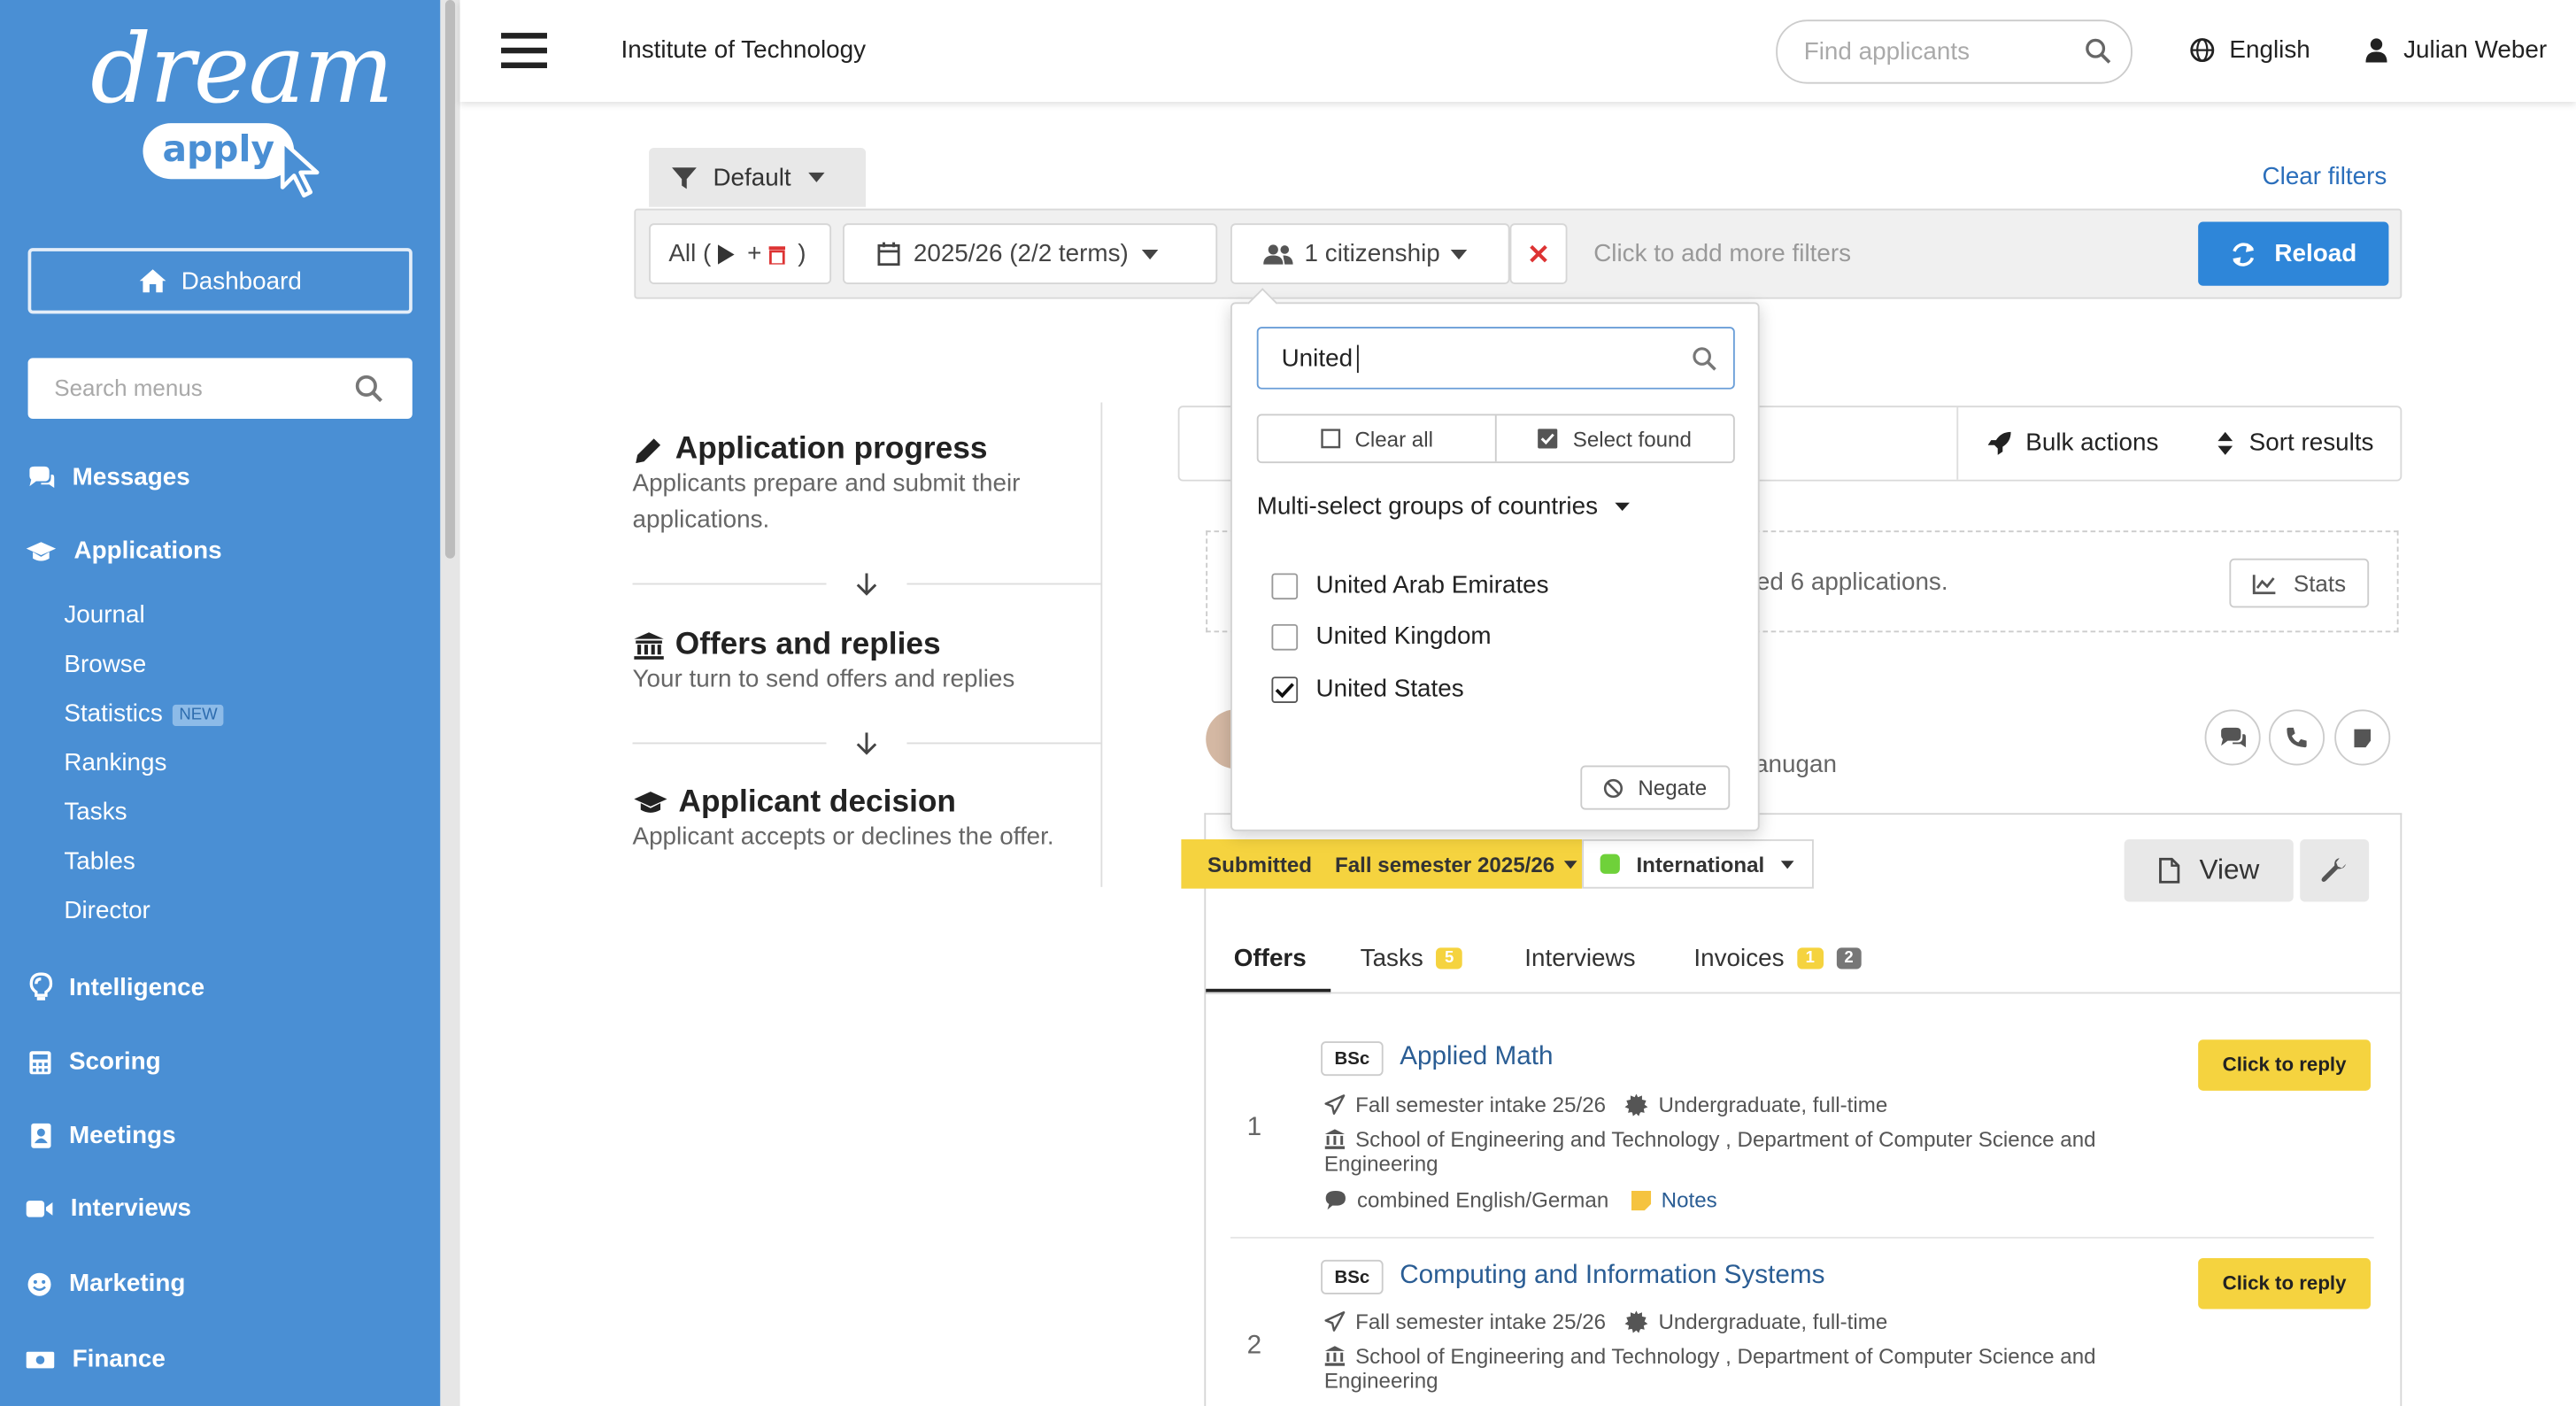  Describe the element at coordinates (1443, 507) in the screenshot. I see `country-groups-toggle: Multi-select groups of countries` at that location.